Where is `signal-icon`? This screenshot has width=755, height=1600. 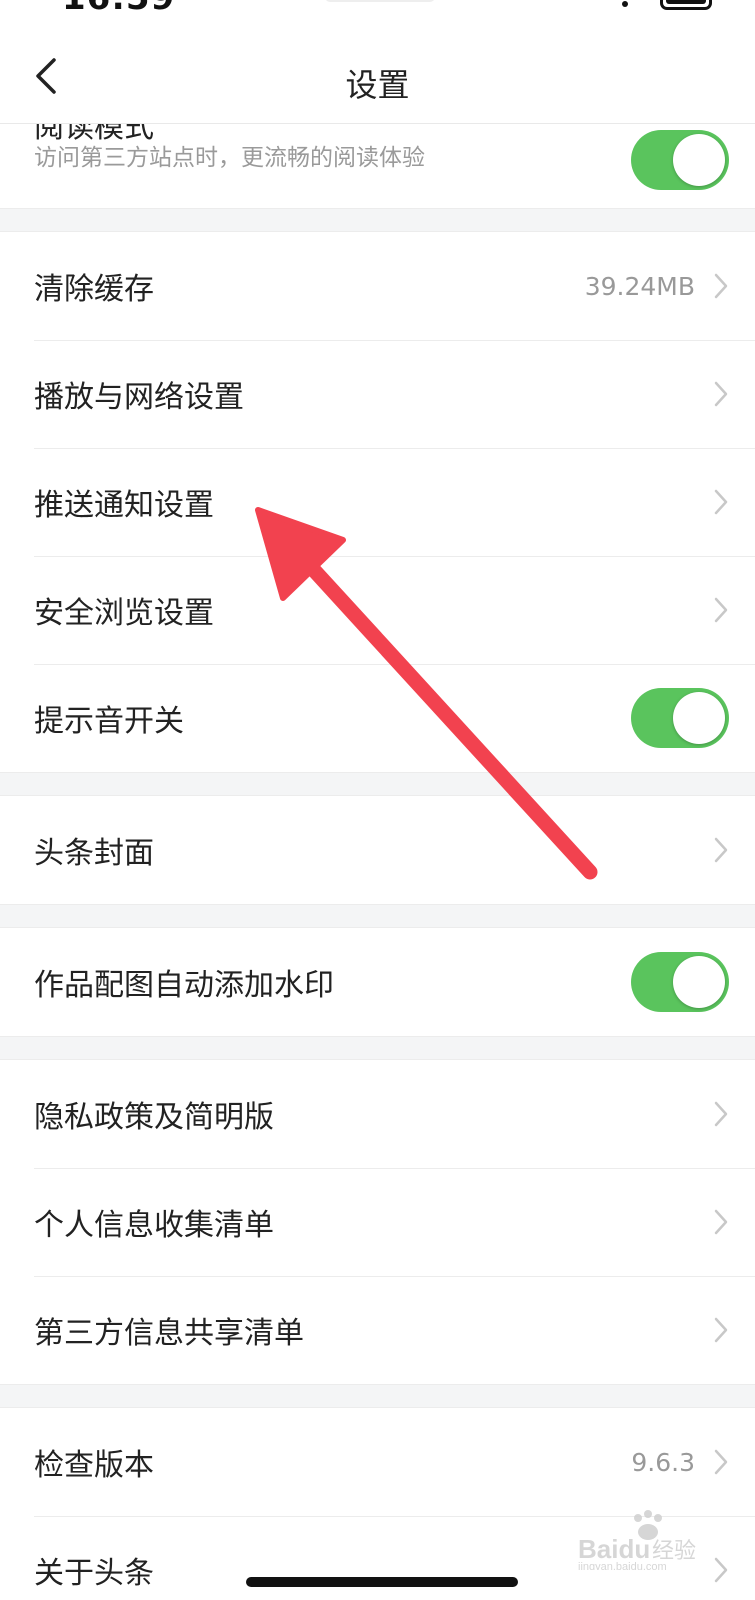
signal-icon is located at coordinates (573, 5).